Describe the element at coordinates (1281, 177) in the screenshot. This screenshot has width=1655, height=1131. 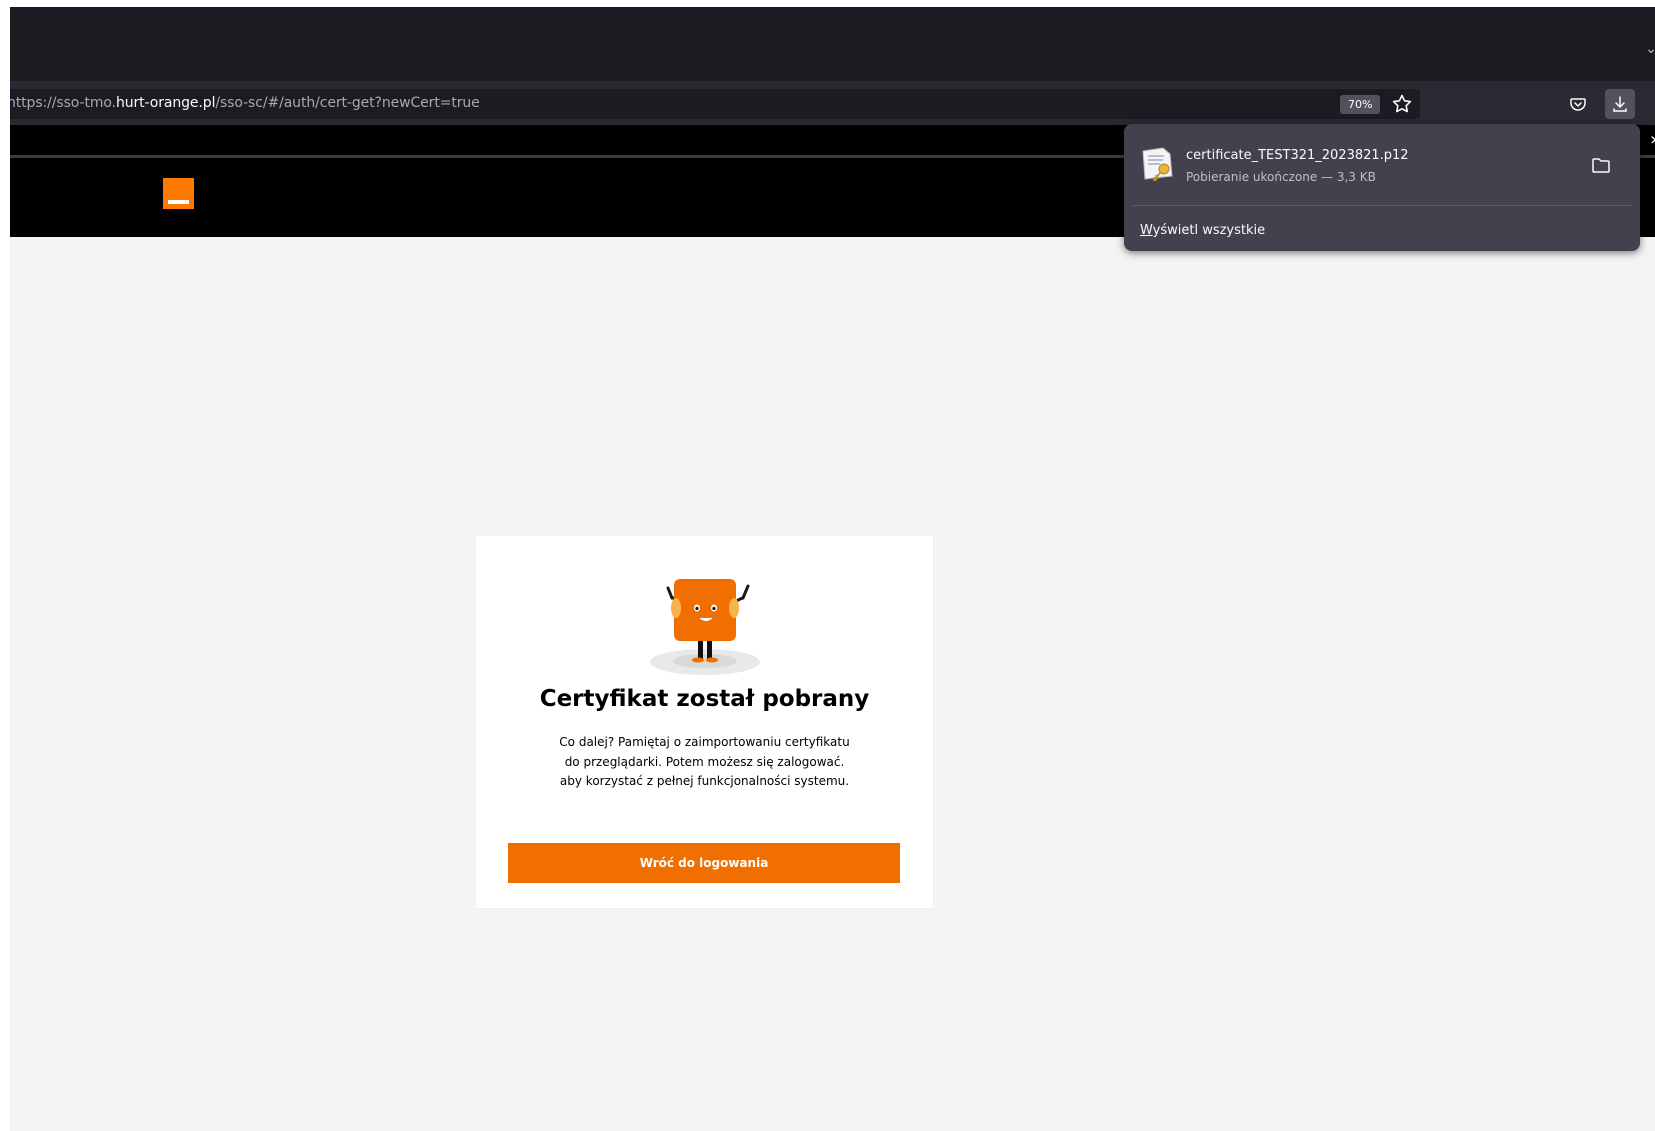
I see `download-status: Pobieranie ukończone — 3,3 KB` at that location.